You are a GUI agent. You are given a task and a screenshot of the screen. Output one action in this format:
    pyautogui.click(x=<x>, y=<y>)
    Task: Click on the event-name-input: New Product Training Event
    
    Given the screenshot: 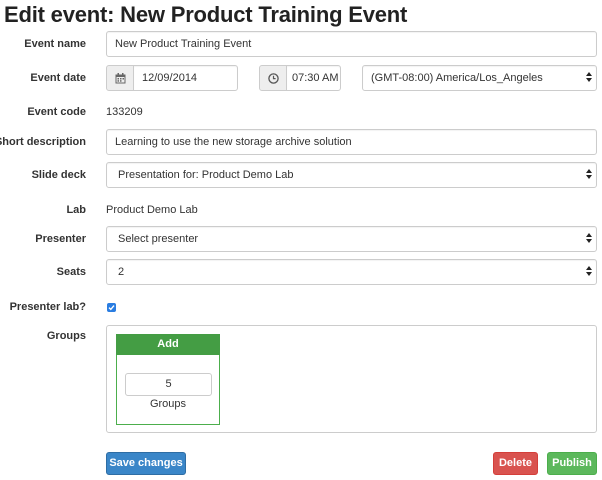 What is the action you would take?
    pyautogui.click(x=351, y=44)
    